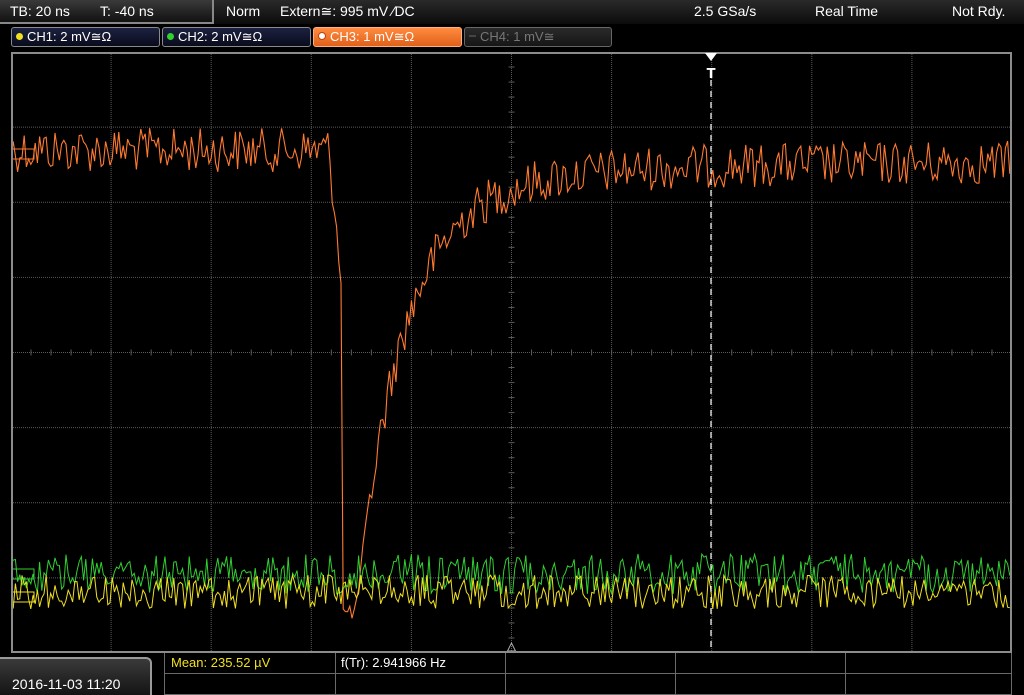 Image resolution: width=1024 pixels, height=695 pixels. What do you see at coordinates (66, 684) in the screenshot?
I see `date-time-label: 2016-11-03 11:20` at bounding box center [66, 684].